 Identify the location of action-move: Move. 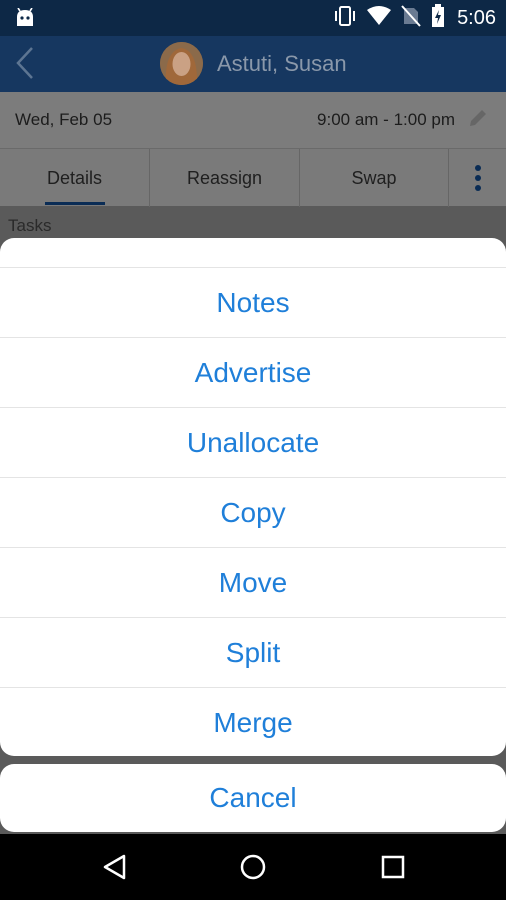
(253, 583).